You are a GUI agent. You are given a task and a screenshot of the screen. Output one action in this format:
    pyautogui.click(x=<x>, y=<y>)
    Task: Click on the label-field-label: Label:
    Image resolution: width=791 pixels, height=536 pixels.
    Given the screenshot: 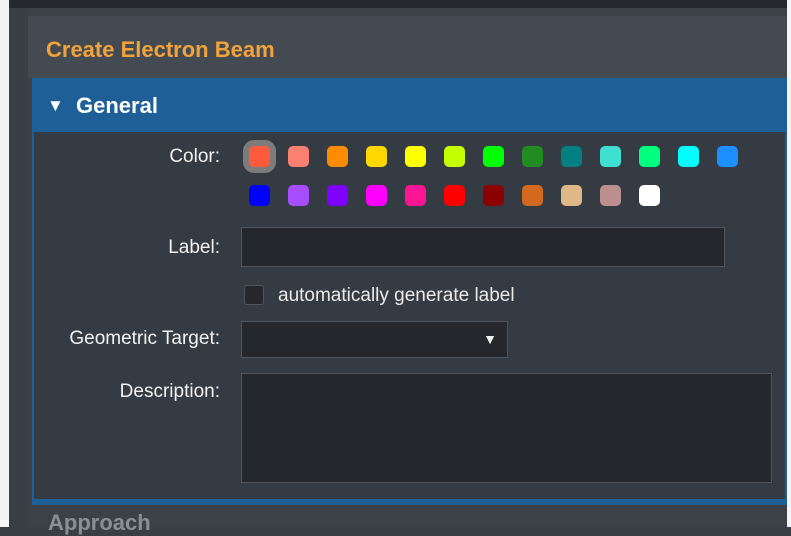 What is the action you would take?
    pyautogui.click(x=194, y=247)
    